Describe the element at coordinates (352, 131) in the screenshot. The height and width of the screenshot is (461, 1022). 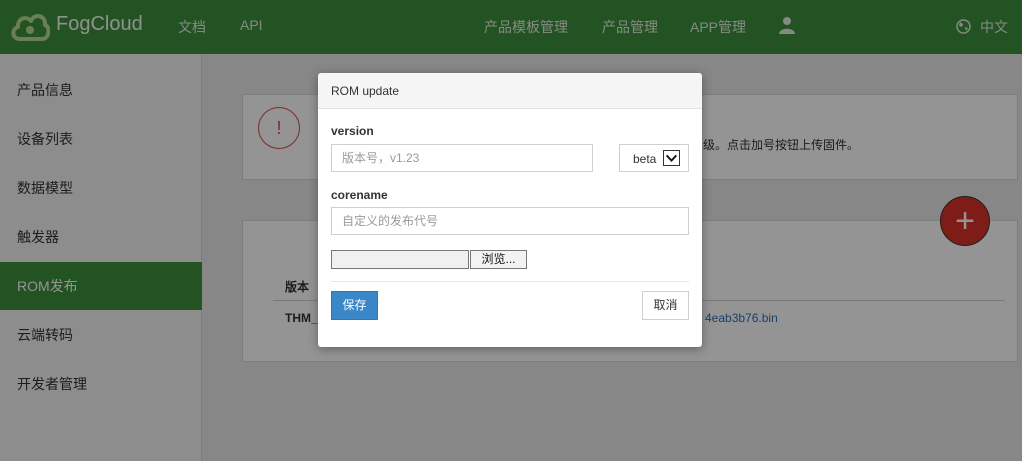
I see `version-label: version` at that location.